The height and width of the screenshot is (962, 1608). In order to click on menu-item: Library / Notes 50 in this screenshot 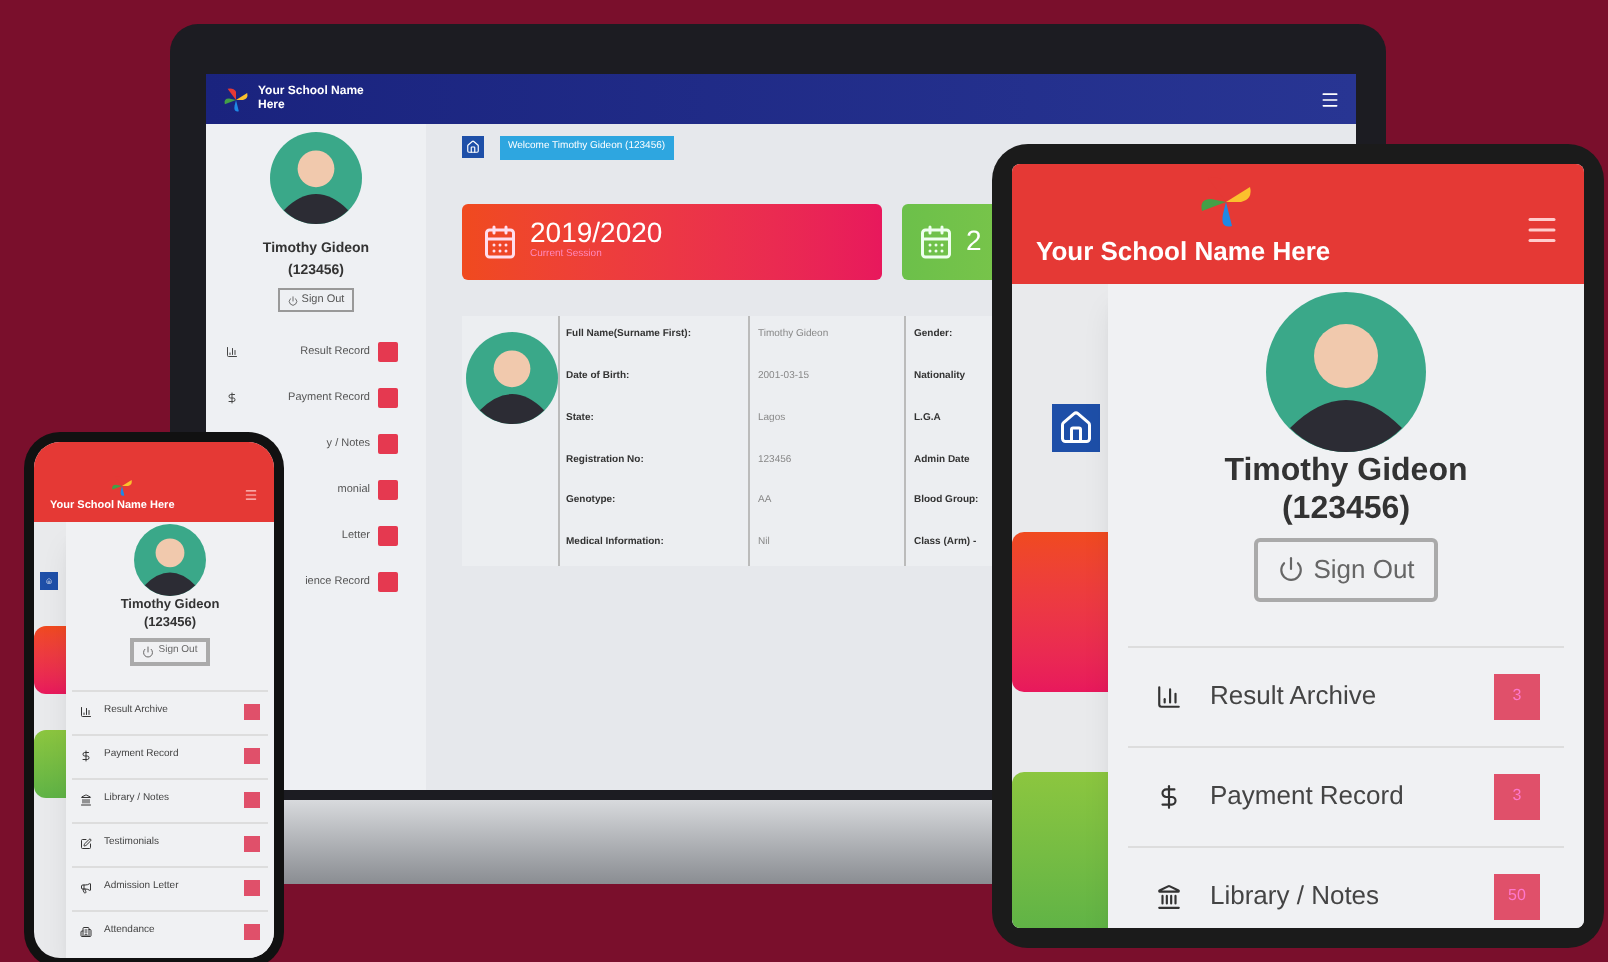, I will do `click(1346, 886)`.